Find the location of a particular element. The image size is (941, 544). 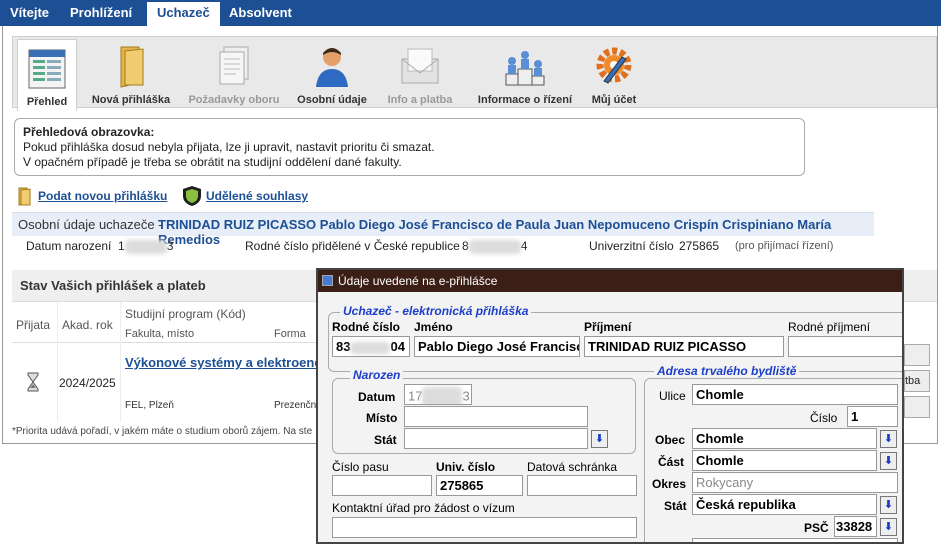

dialog-title-bar: Údaje uvedené na e-přihlášce is located at coordinates (610, 281).